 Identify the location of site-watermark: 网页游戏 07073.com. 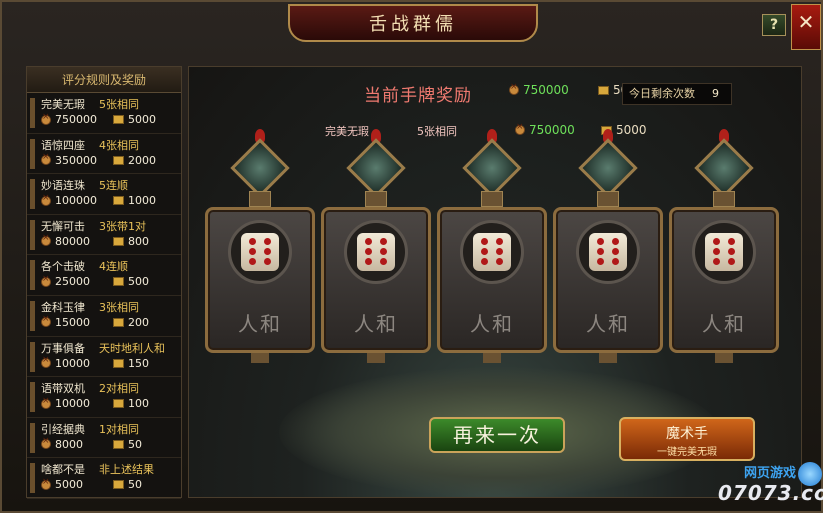
(770, 486).